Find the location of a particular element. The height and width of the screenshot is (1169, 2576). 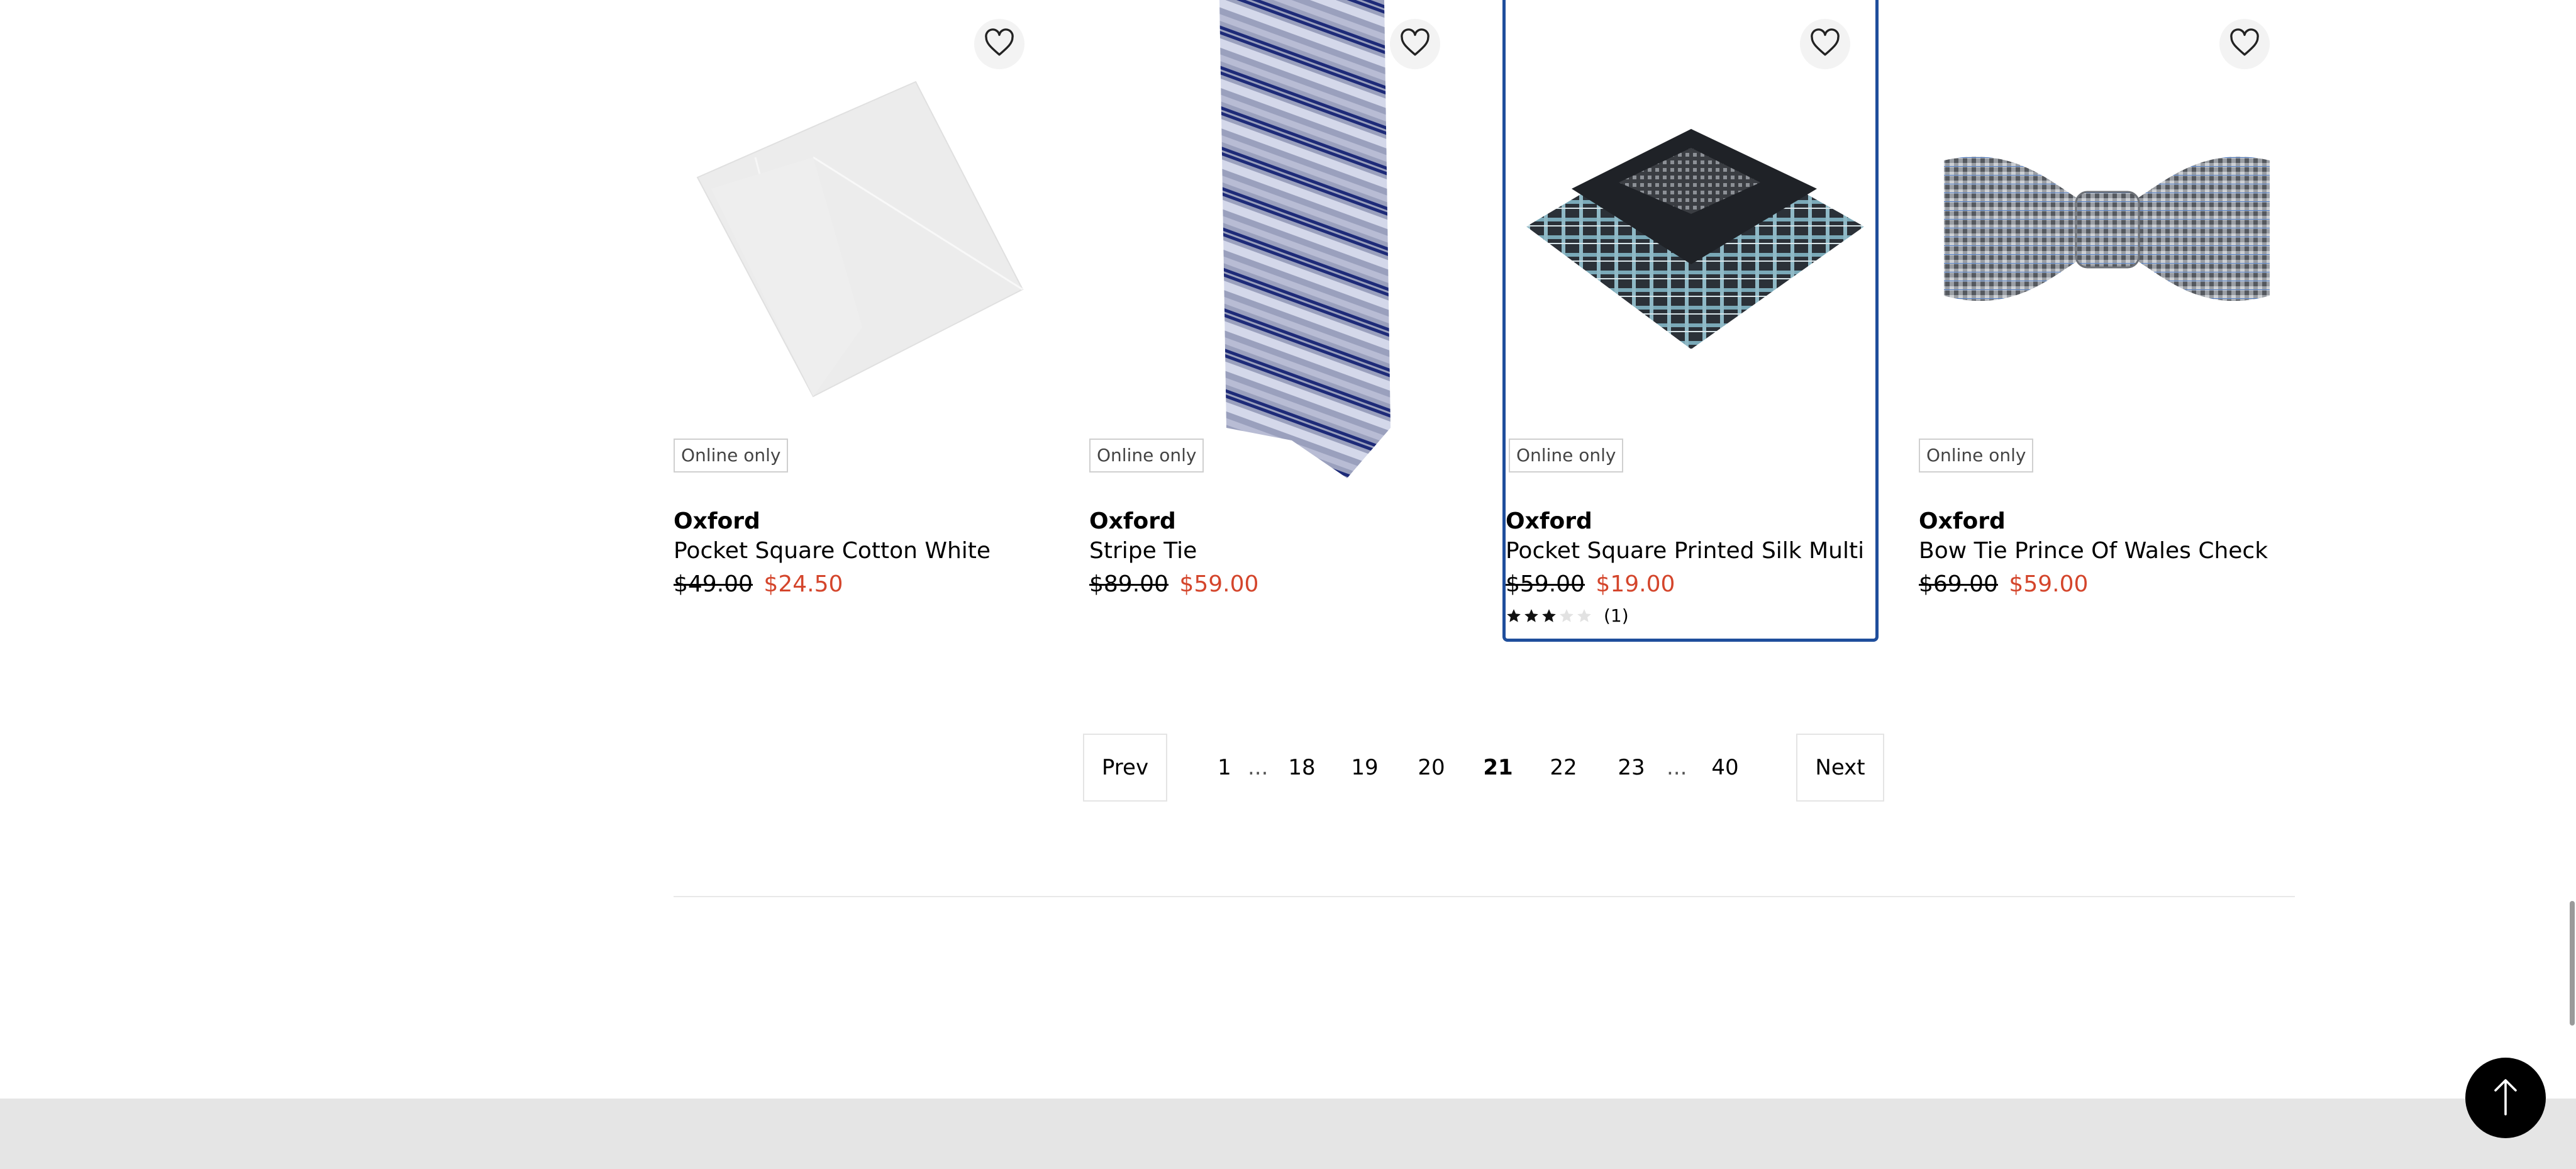

product-prices: $59.00 $19.00 is located at coordinates (1590, 584).